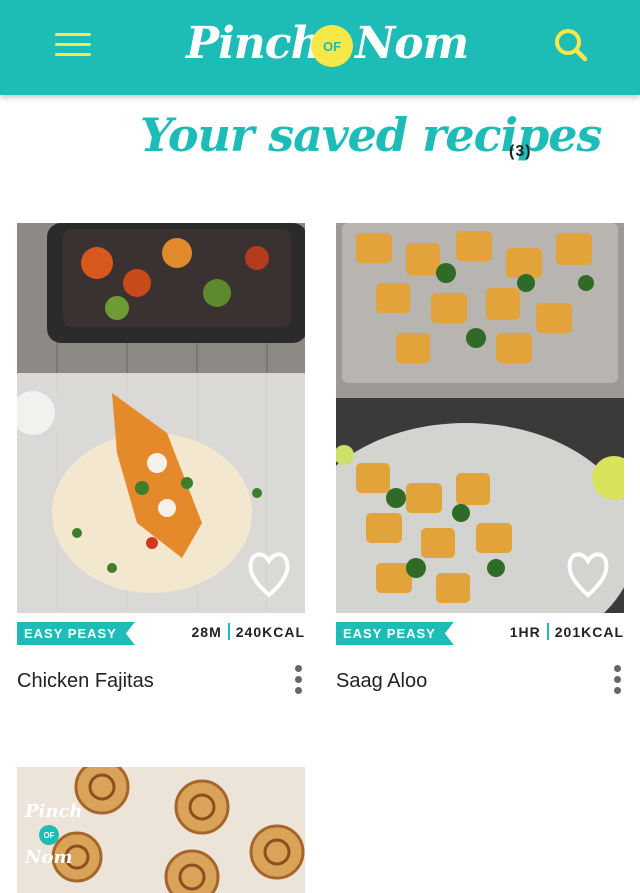 The image size is (640, 893). I want to click on pinch-of-nom-logo: Pinch OF Nom, so click(324, 45).